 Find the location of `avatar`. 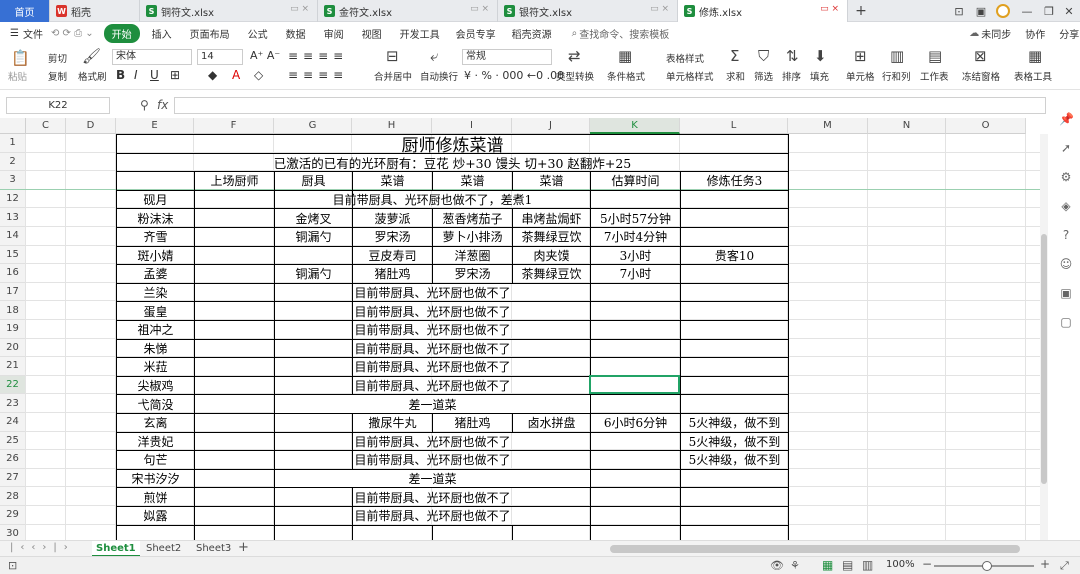

avatar is located at coordinates (1003, 11).